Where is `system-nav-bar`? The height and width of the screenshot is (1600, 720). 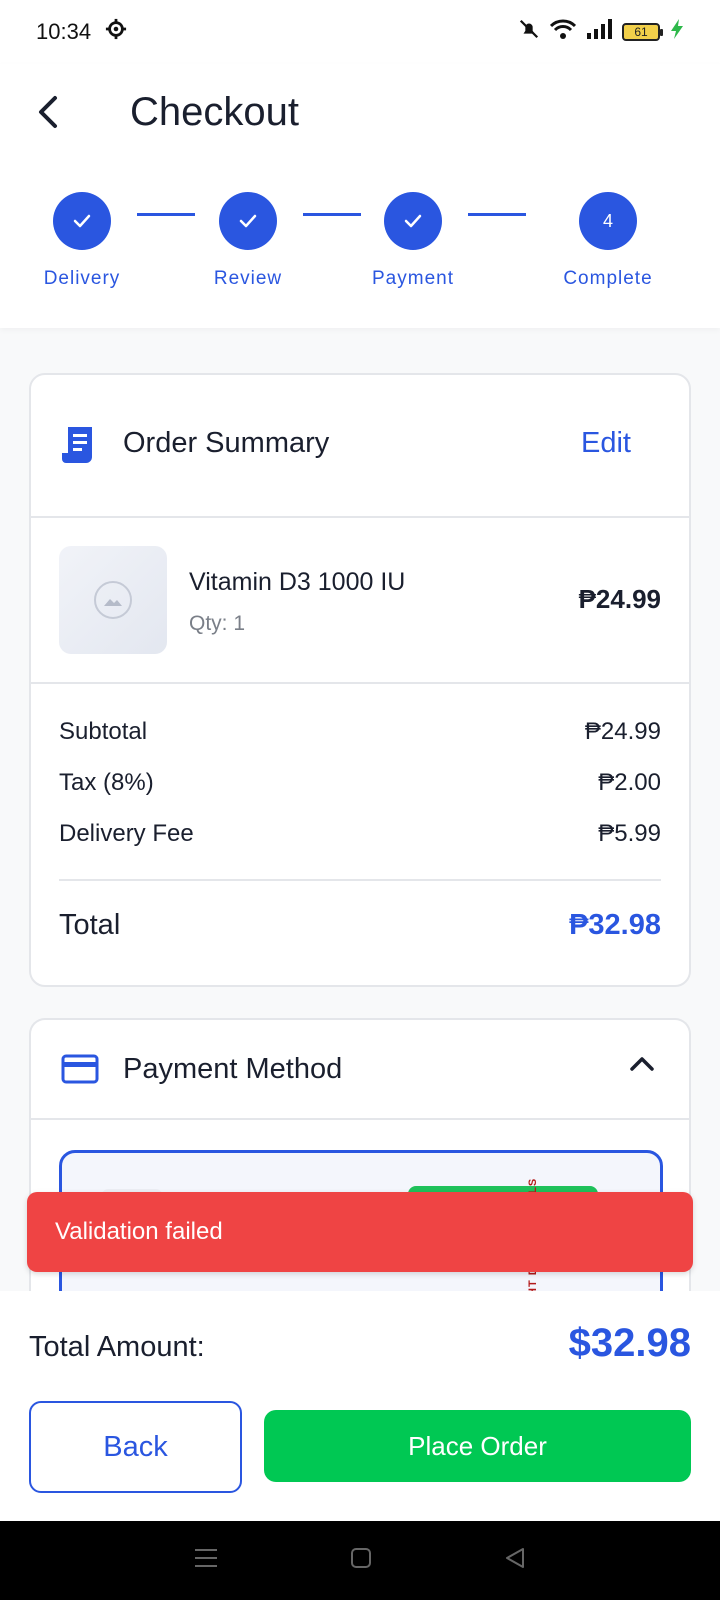
system-nav-bar is located at coordinates (360, 1560).